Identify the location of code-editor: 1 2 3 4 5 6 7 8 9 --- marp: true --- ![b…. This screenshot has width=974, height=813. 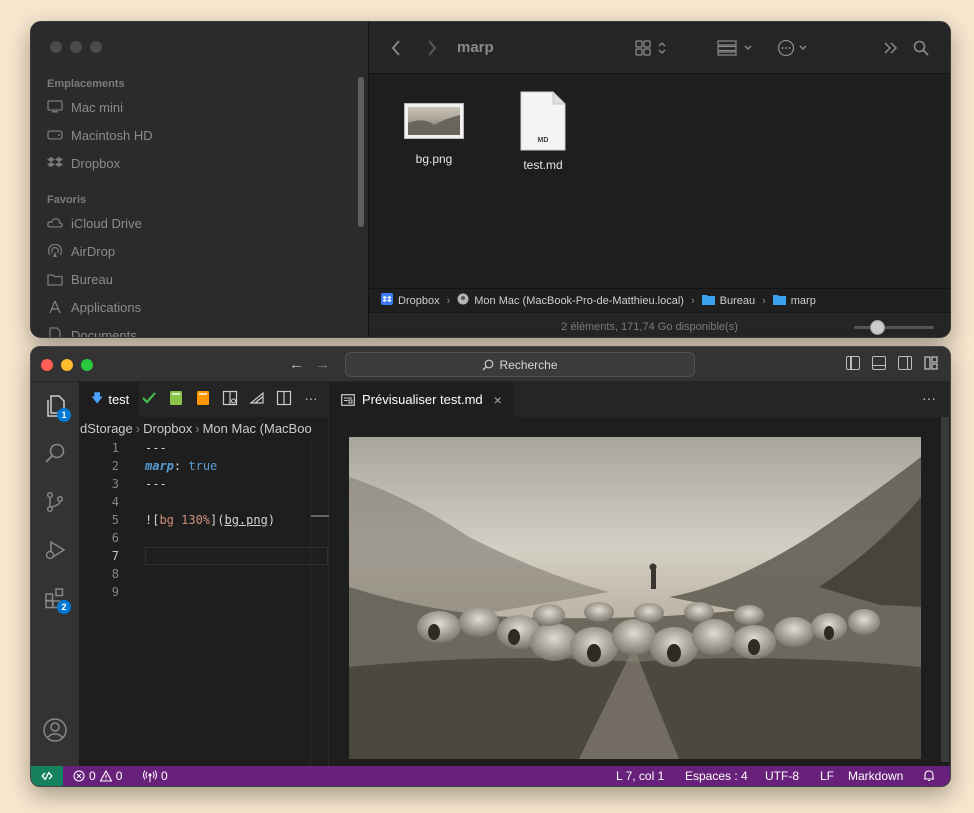
(204, 602).